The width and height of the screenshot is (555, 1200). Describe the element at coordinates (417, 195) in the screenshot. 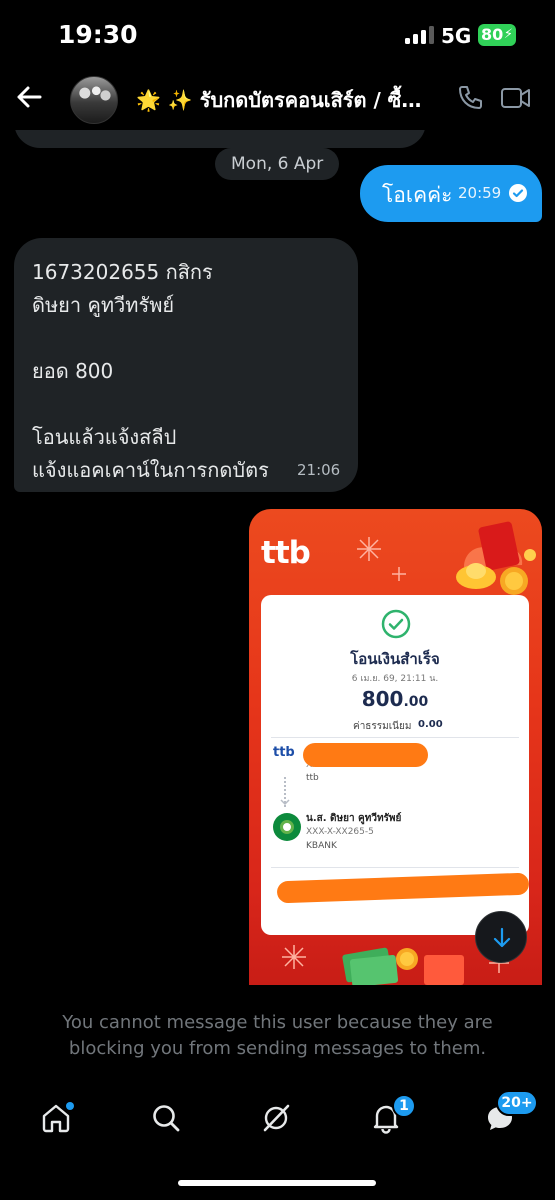

I see `message-text: โอเคค่ะ` at that location.